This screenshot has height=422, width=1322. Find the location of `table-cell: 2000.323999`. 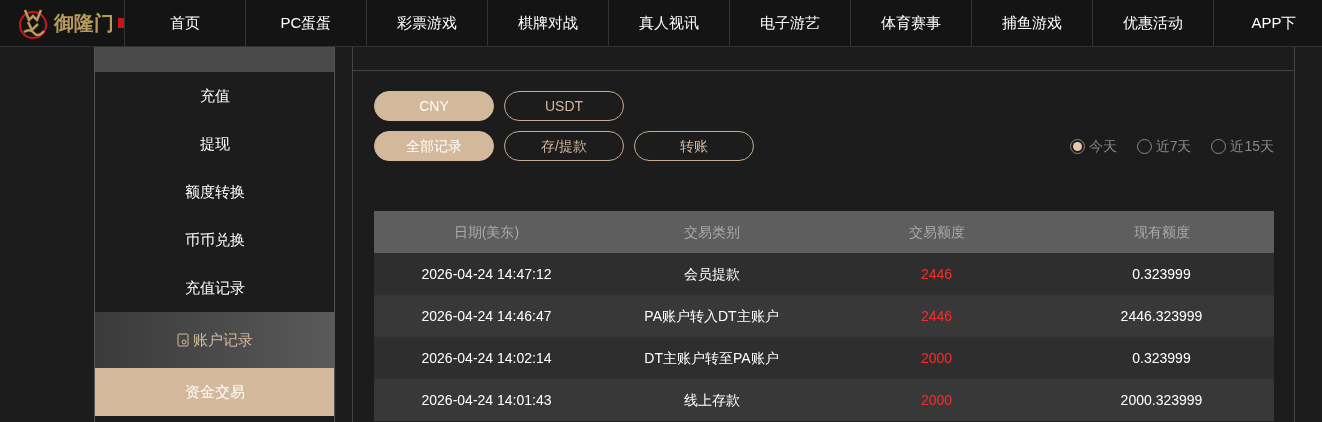

table-cell: 2000.323999 is located at coordinates (1161, 400).